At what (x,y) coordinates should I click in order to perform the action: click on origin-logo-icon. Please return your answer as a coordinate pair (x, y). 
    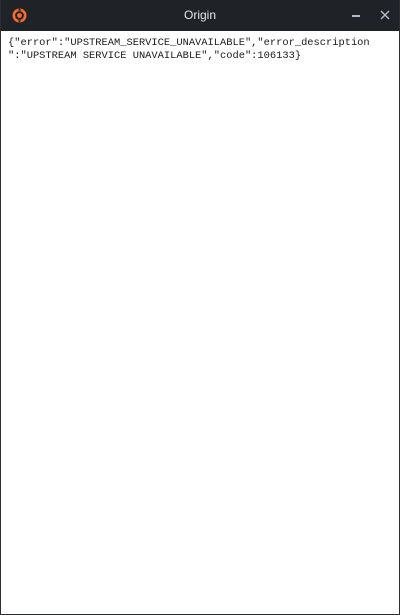
    Looking at the image, I should click on (19, 15).